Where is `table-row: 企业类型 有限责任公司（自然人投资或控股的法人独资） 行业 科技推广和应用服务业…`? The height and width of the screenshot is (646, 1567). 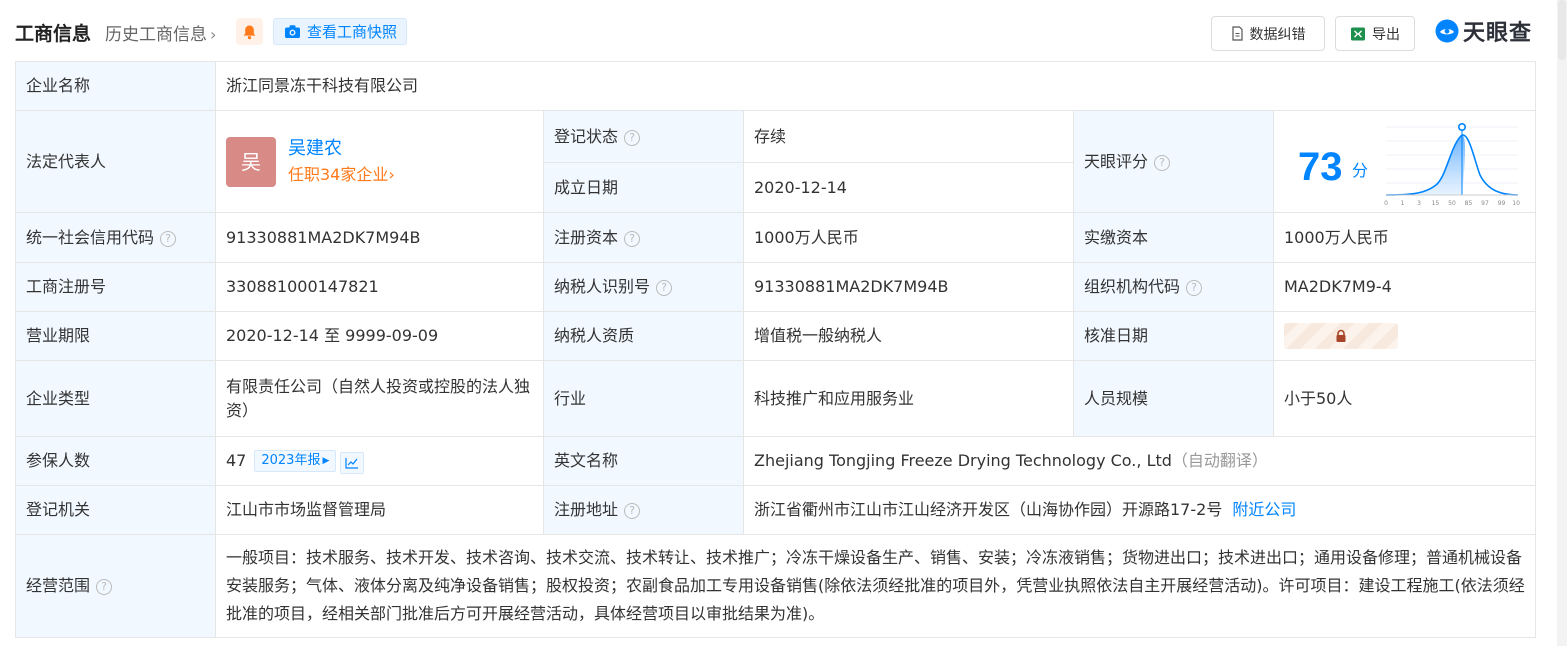
table-row: 企业类型 有限责任公司（自然人投资或控股的法人独资） 行业 科技推广和应用服务业… is located at coordinates (776, 398).